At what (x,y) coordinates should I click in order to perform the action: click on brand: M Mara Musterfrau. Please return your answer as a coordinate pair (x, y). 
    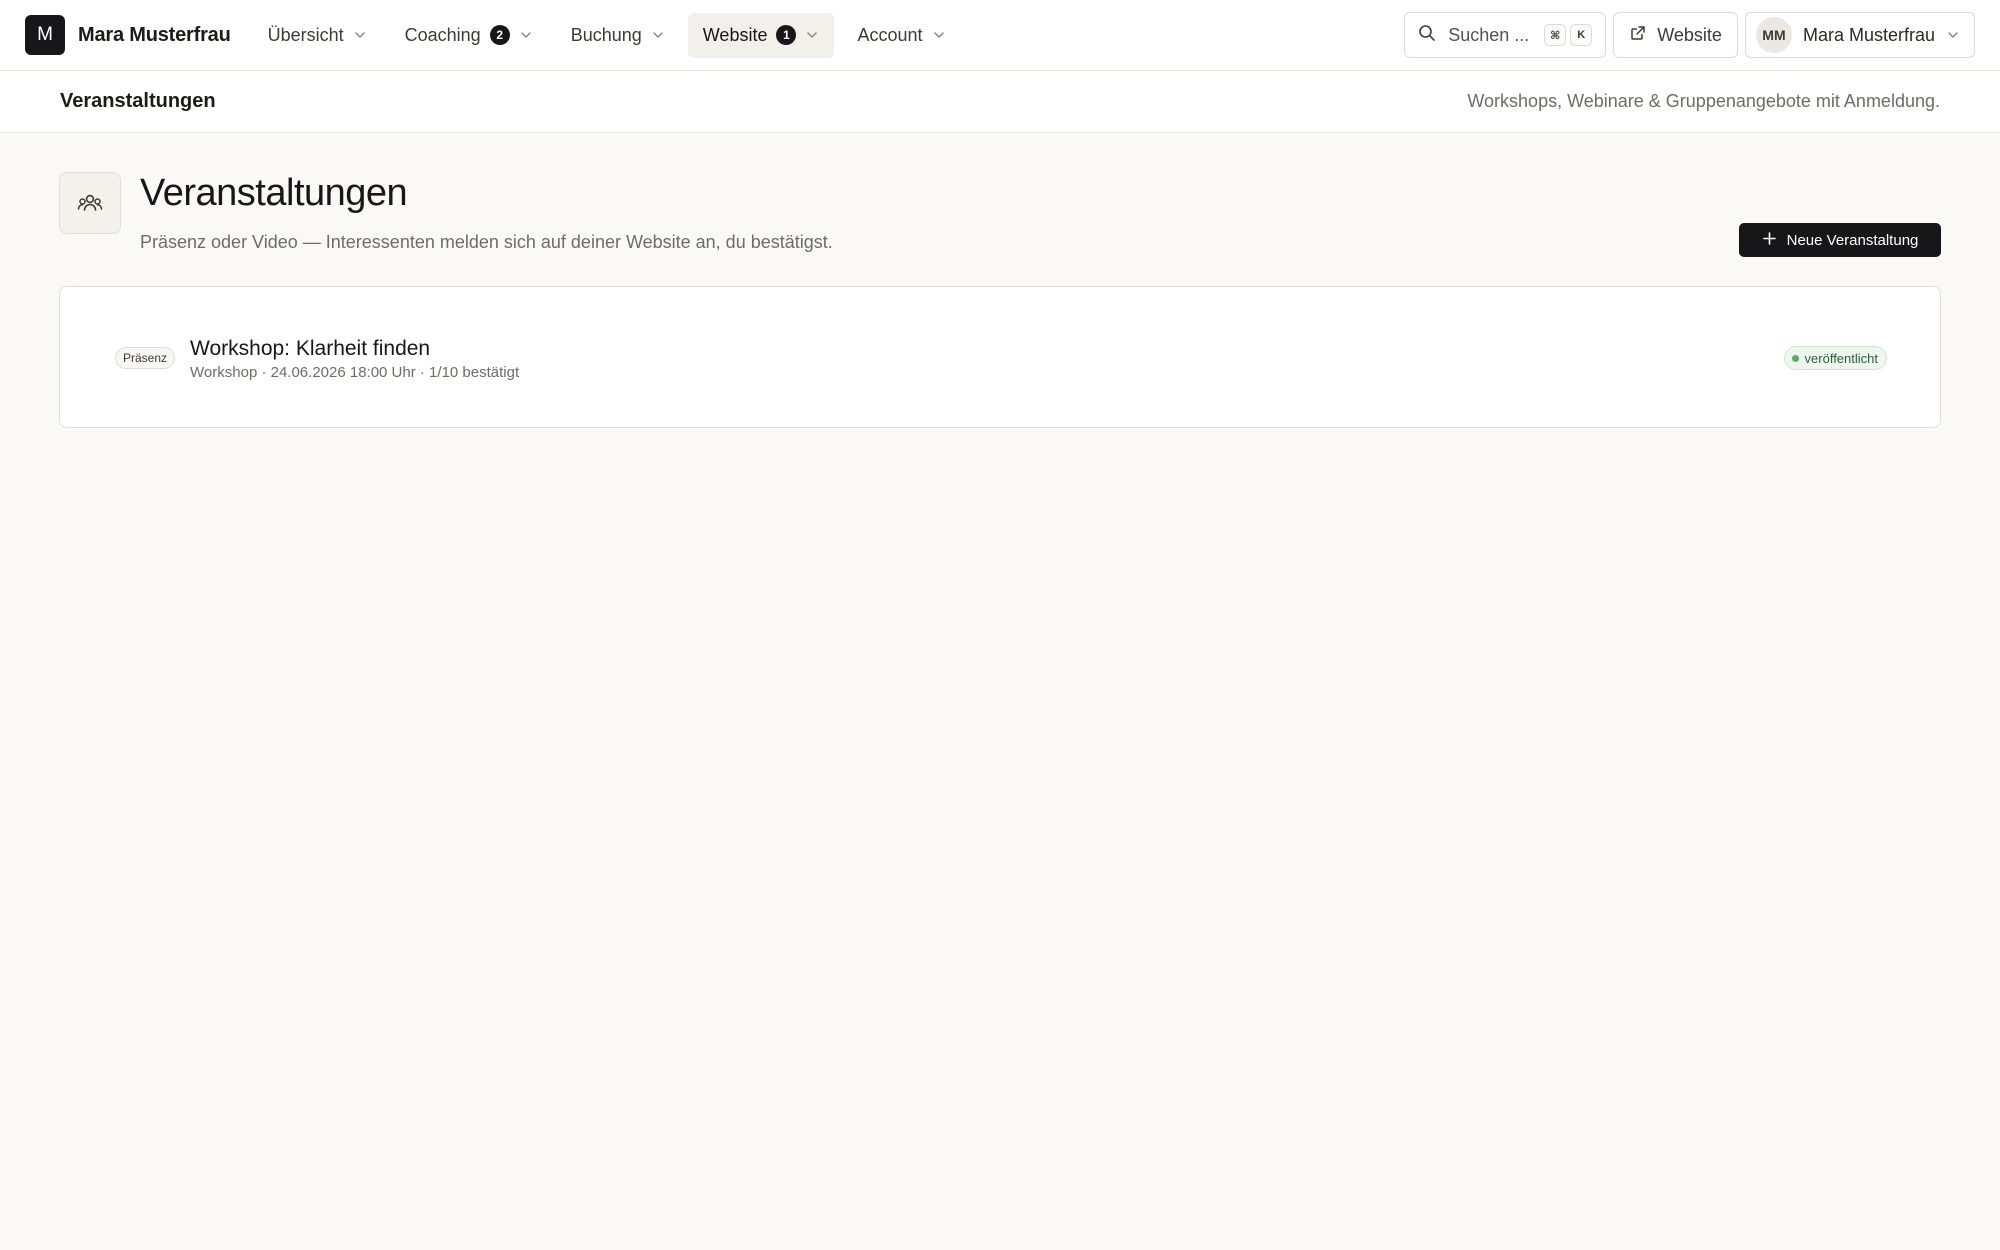
    Looking at the image, I should click on (128, 35).